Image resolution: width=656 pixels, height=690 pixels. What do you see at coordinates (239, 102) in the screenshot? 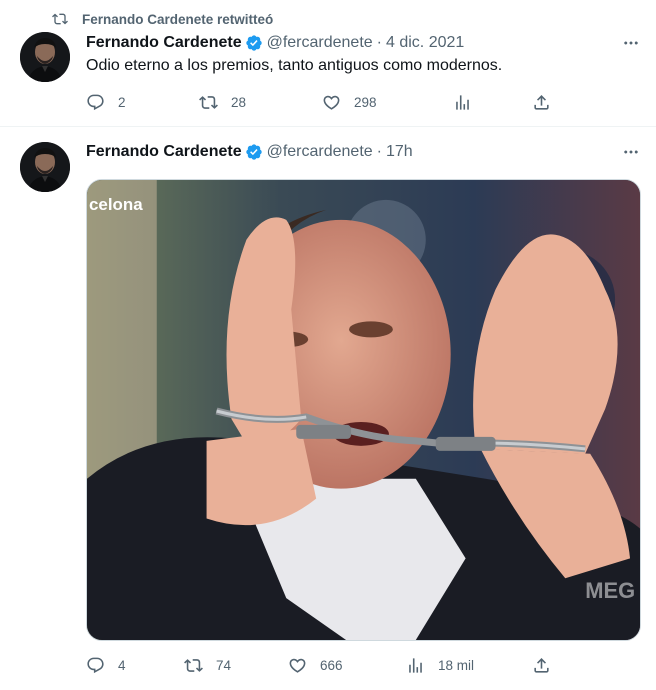
I see `retweet-count: 28` at bounding box center [239, 102].